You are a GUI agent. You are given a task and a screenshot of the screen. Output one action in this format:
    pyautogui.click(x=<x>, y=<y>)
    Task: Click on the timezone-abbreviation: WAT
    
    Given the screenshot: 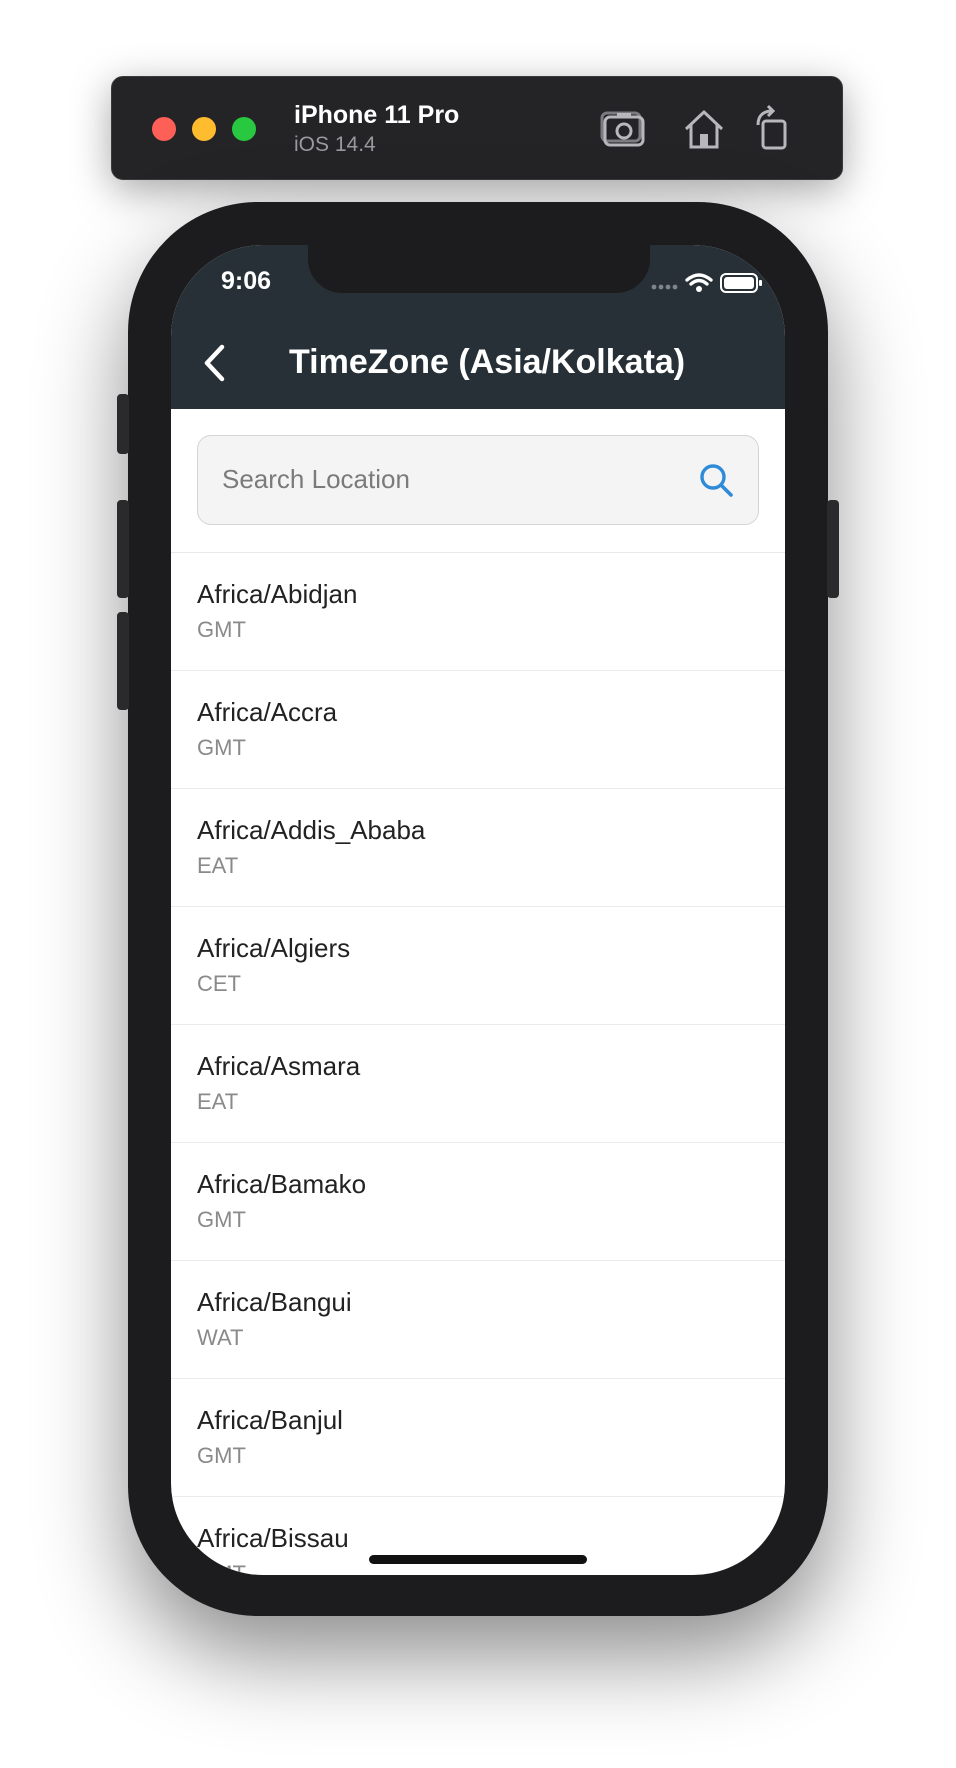 What is the action you would take?
    pyautogui.click(x=220, y=1337)
    